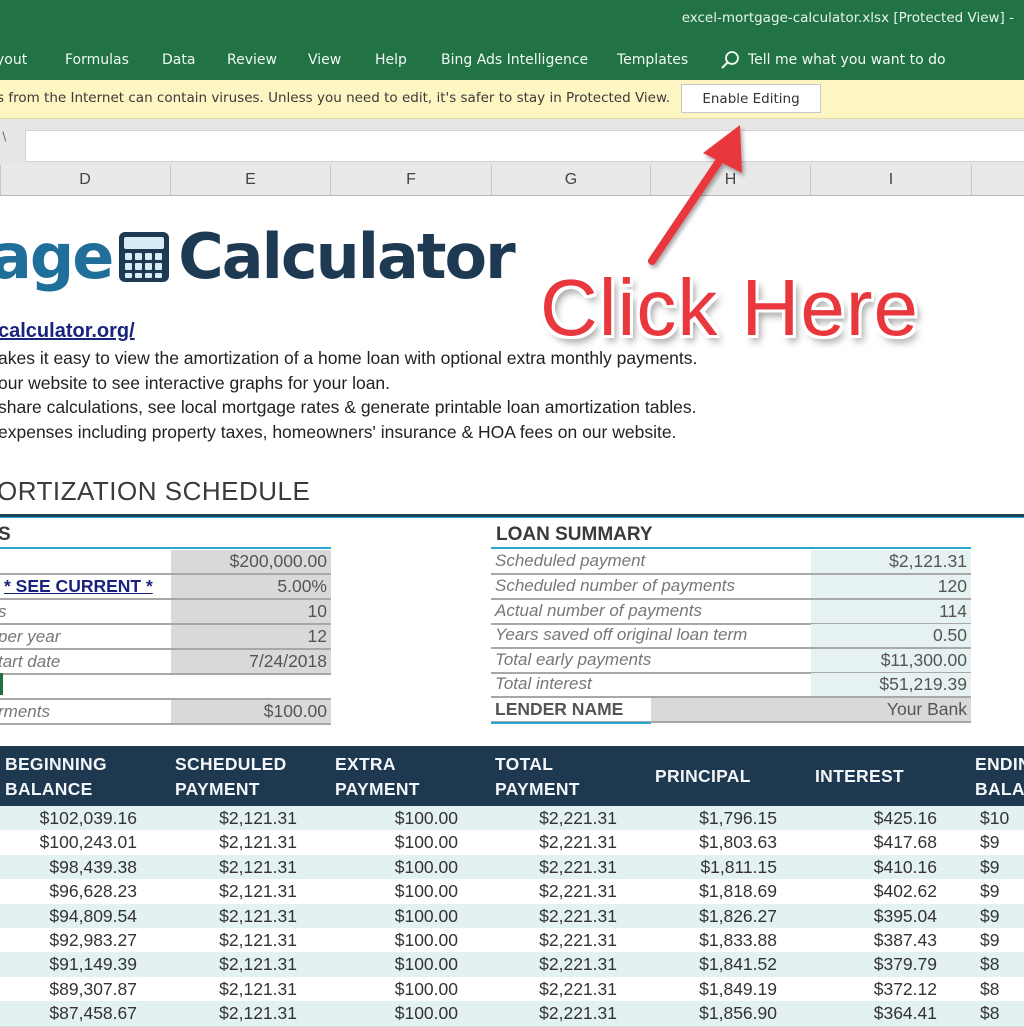 The height and width of the screenshot is (1027, 1024). I want to click on cell-interest: $364.41, so click(905, 1013).